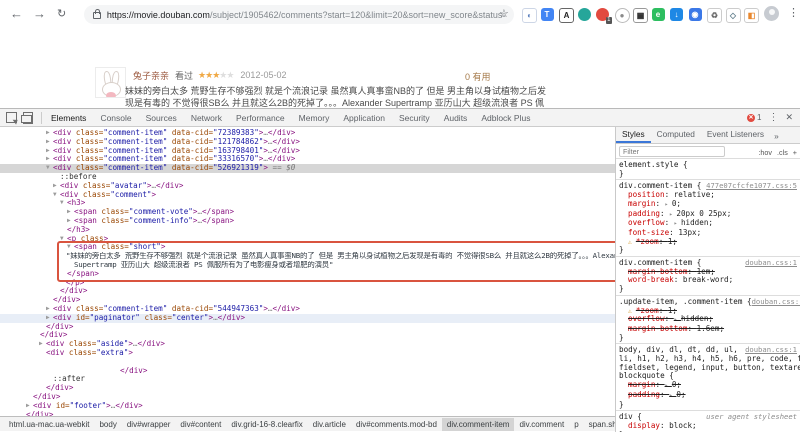  I want to click on breadcrumb-item: body, so click(107, 424).